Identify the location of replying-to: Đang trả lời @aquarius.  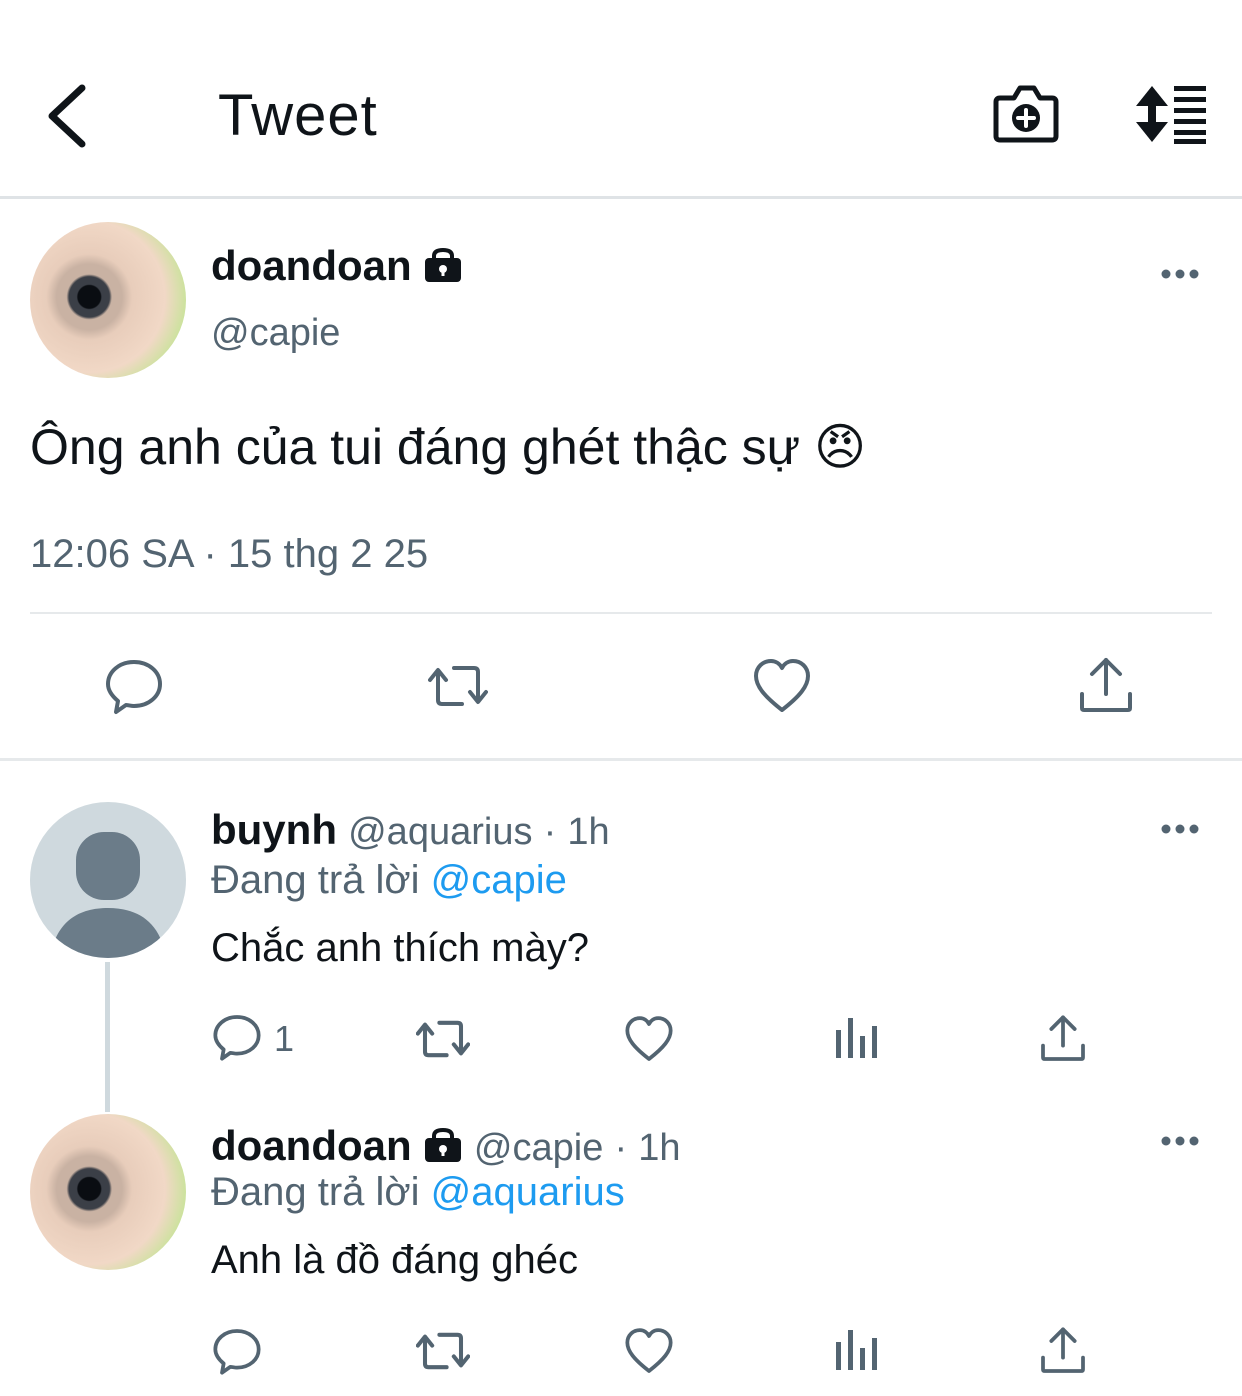
(418, 1192).